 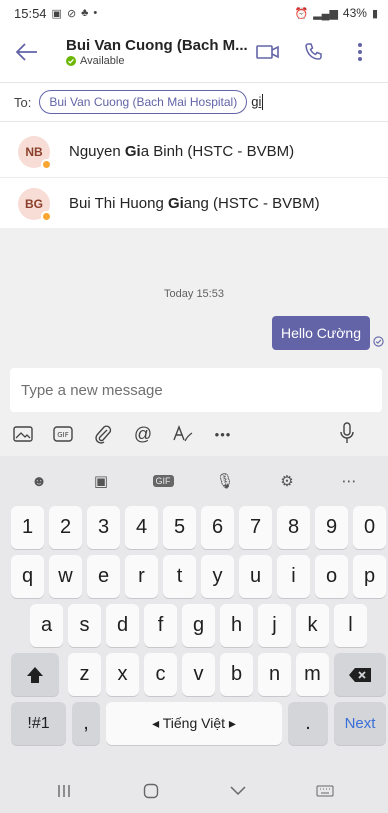 What do you see at coordinates (236, 674) in the screenshot?
I see `key-b: b` at bounding box center [236, 674].